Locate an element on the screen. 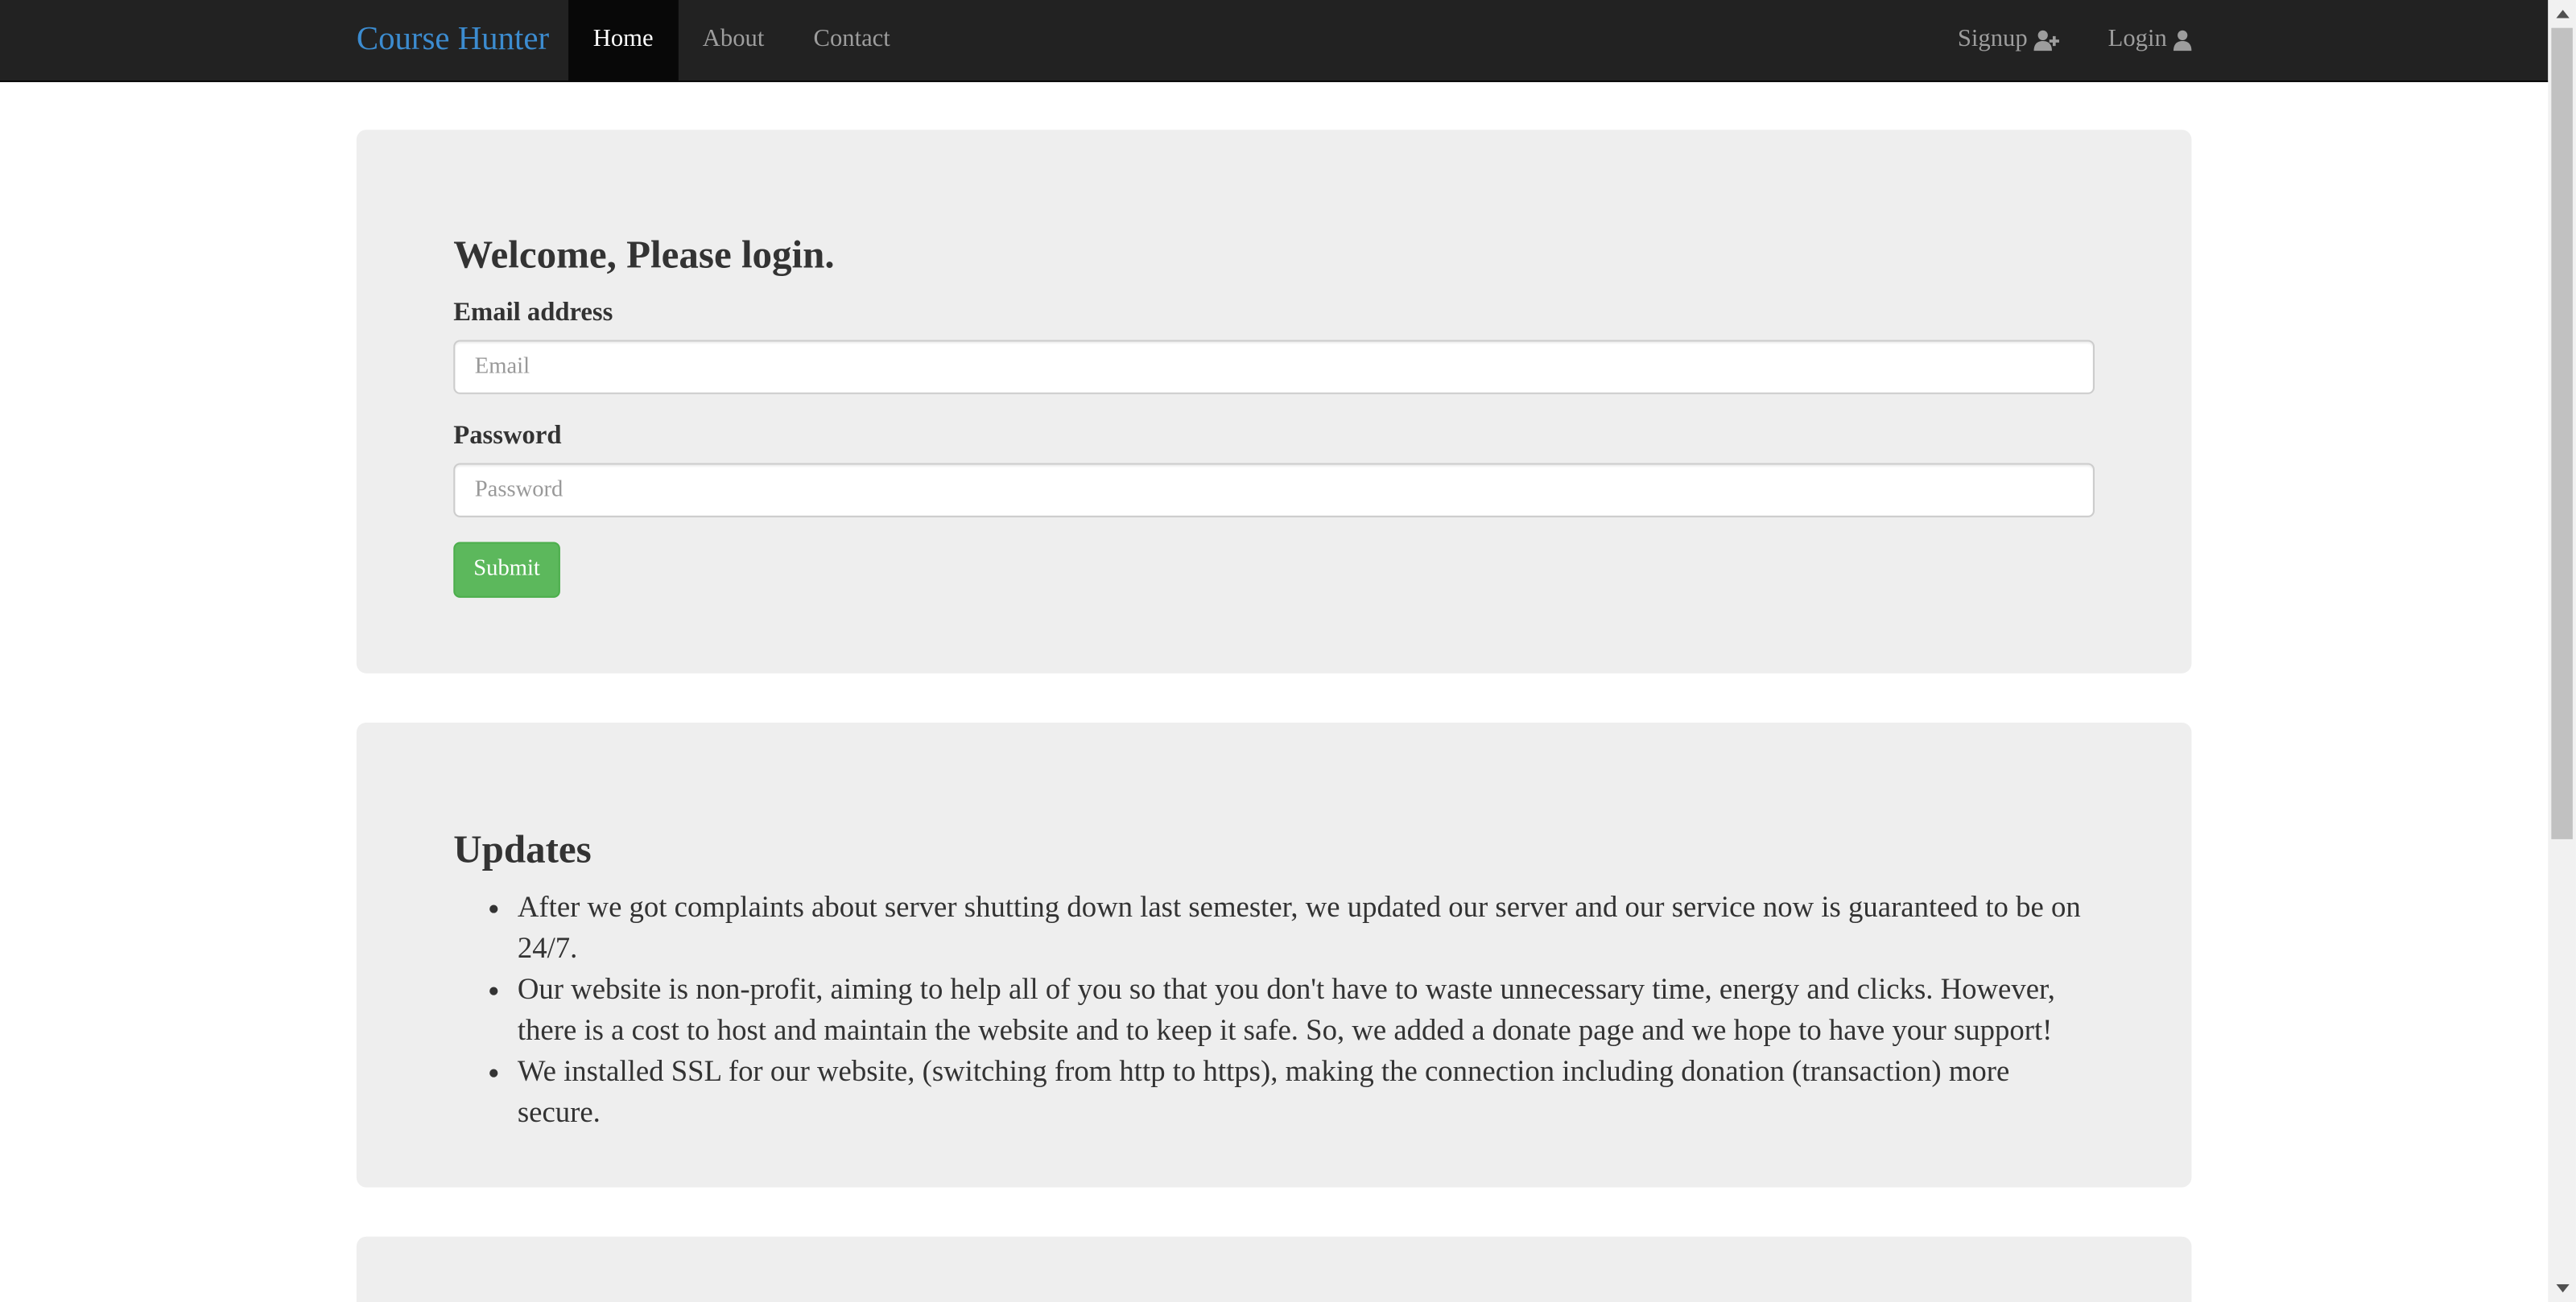  nav-item-login: Login is located at coordinates (2126, 40).